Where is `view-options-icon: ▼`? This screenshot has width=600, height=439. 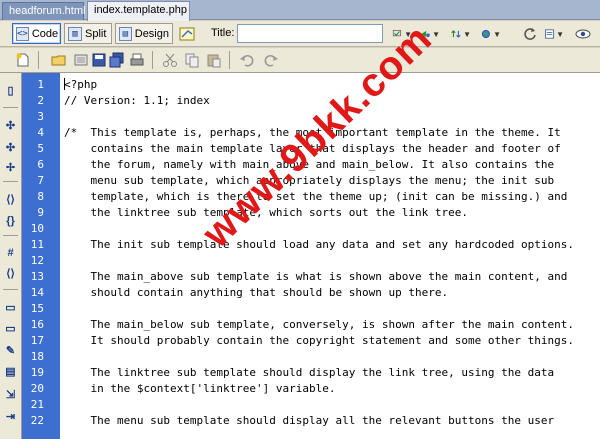
view-options-icon: ▼ is located at coordinates (554, 34).